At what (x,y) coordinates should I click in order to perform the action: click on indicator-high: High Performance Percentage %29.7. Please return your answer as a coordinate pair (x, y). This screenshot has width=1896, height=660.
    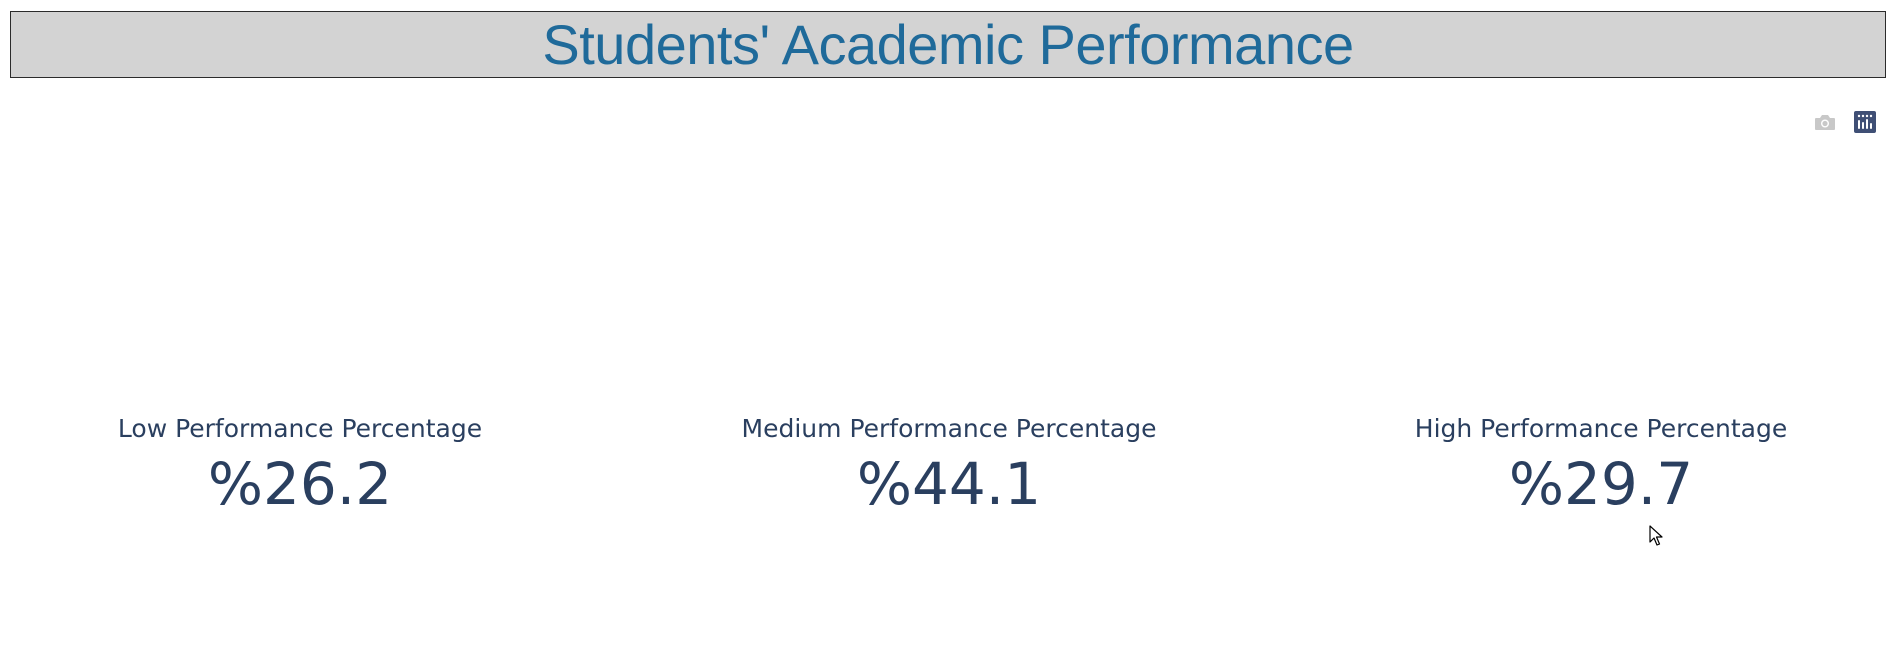
    Looking at the image, I should click on (1598, 465).